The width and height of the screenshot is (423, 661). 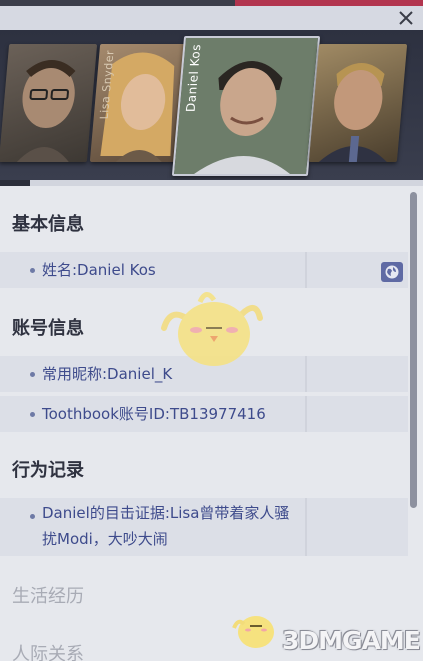 What do you see at coordinates (99, 270) in the screenshot?
I see `info-text: 姓名:Daniel Kos` at bounding box center [99, 270].